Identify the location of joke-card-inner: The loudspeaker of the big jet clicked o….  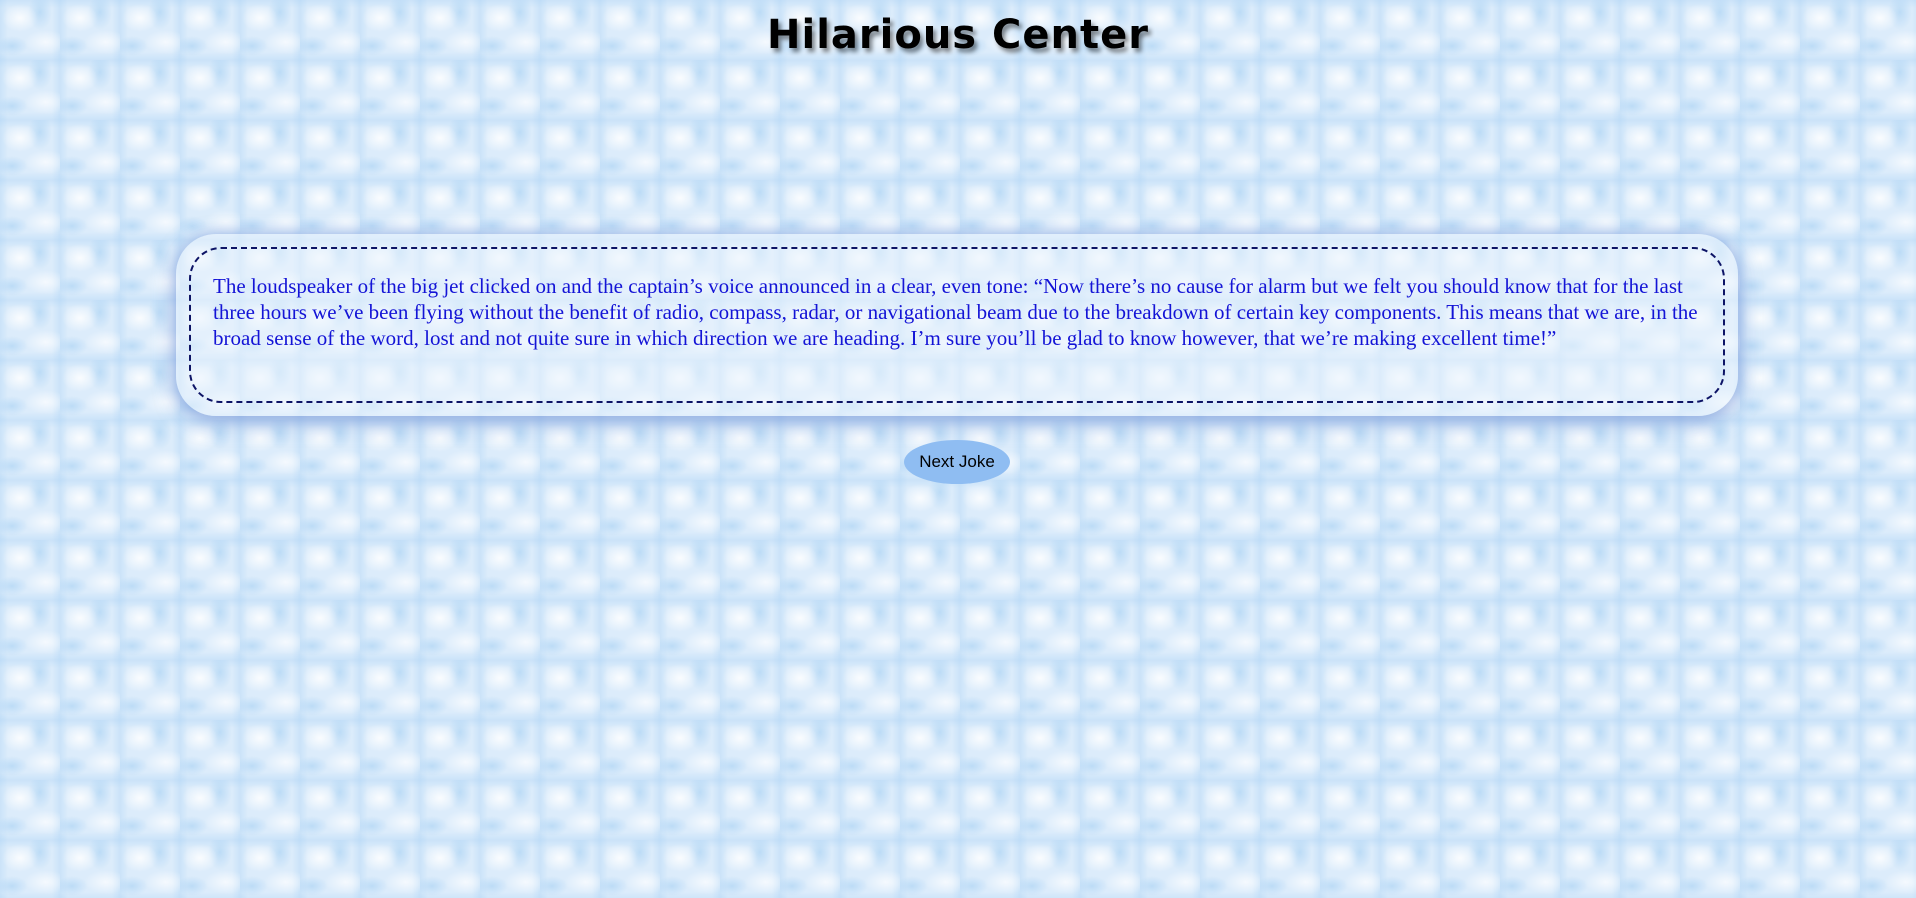
(957, 325).